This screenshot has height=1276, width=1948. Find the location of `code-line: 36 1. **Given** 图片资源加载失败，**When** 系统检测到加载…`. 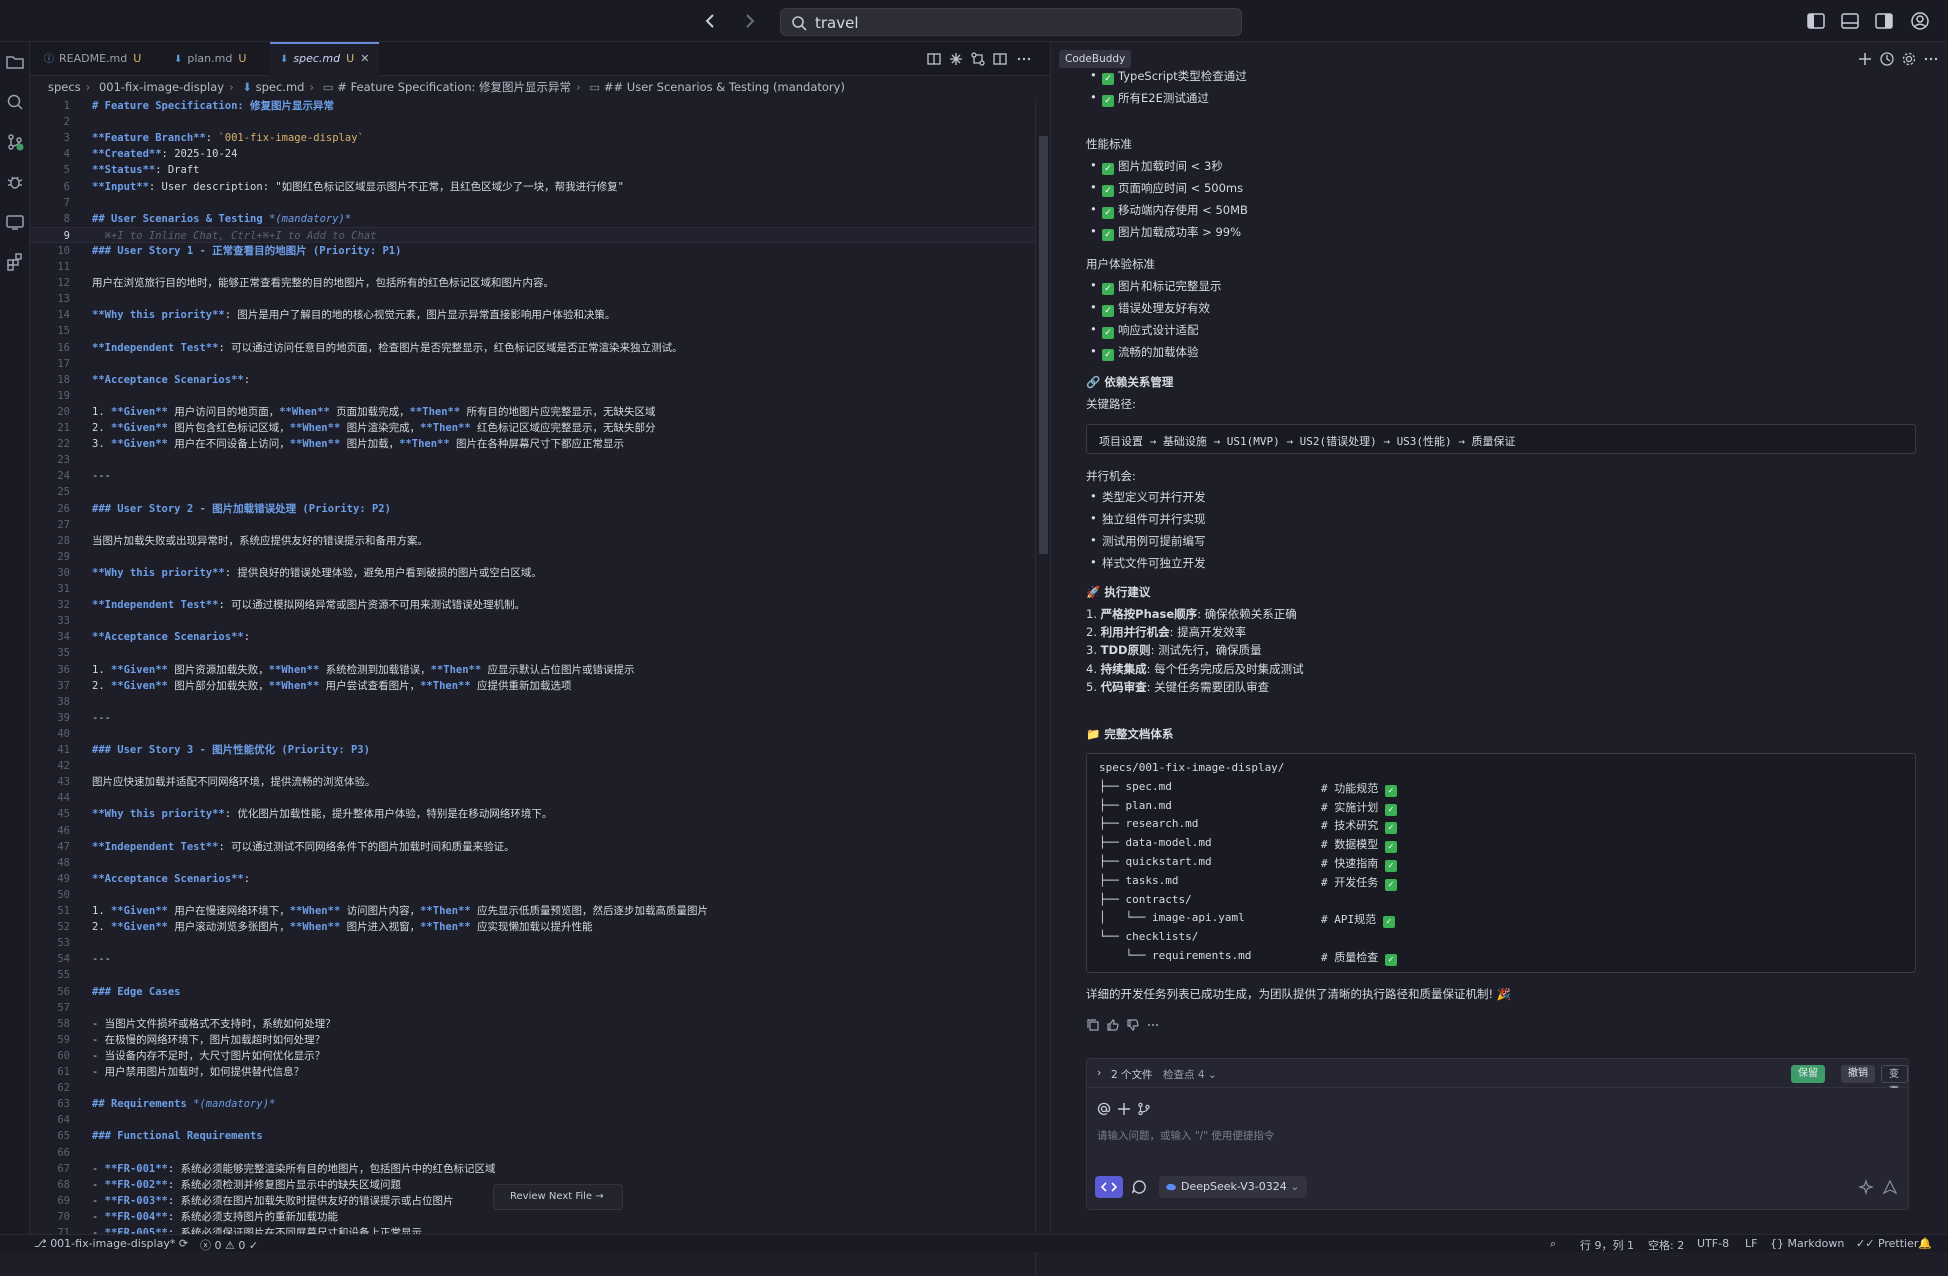

code-line: 36 1. **Given** 图片资源加载失败，**When** 系统检测到加载… is located at coordinates (532, 670).